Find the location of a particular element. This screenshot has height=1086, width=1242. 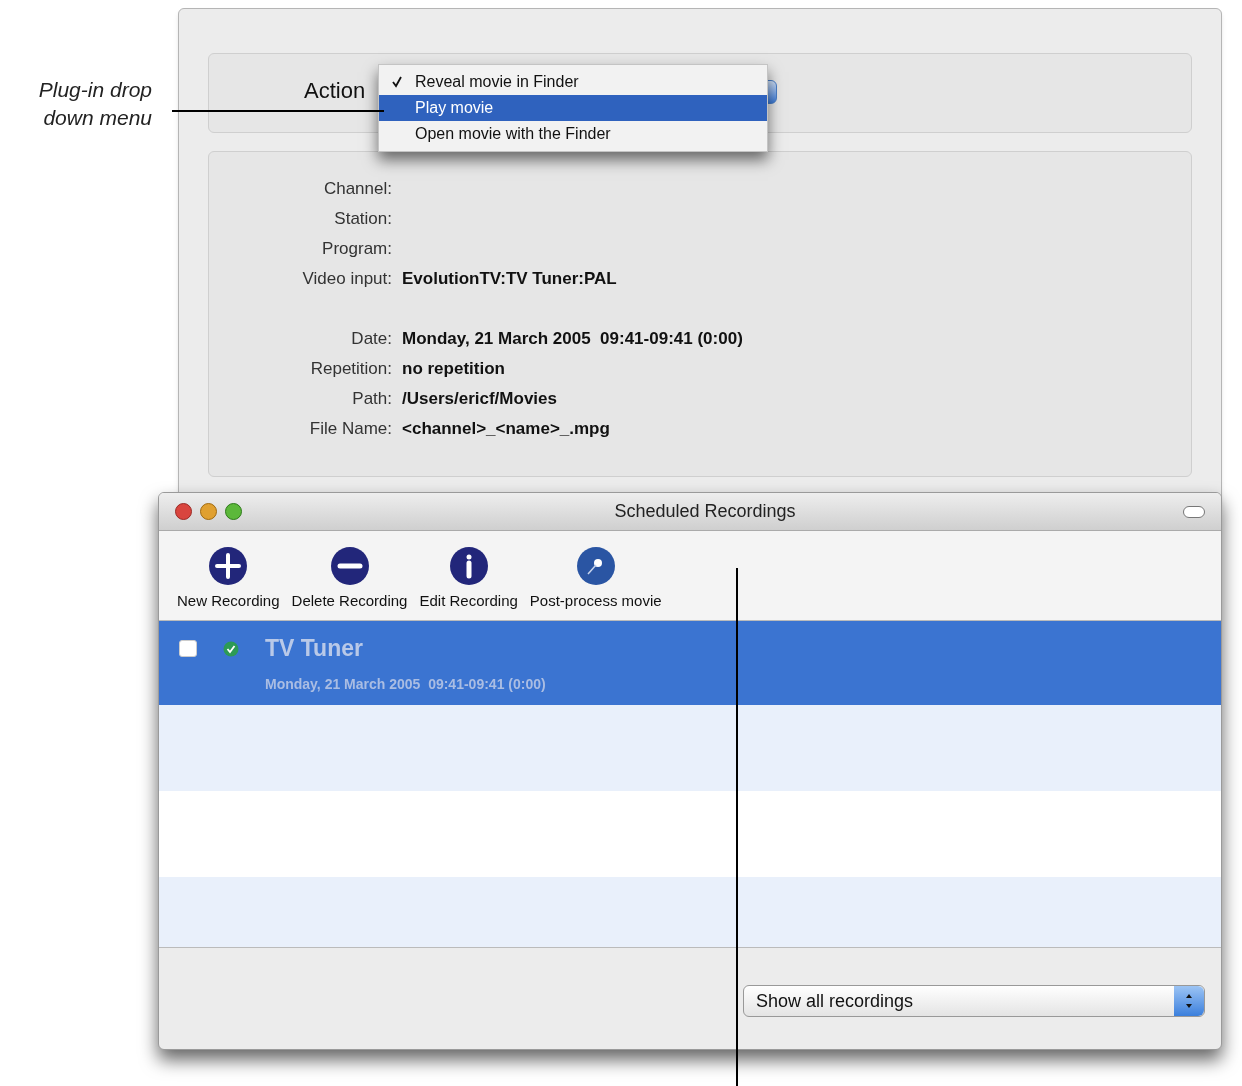

row-checkbox is located at coordinates (188, 648).